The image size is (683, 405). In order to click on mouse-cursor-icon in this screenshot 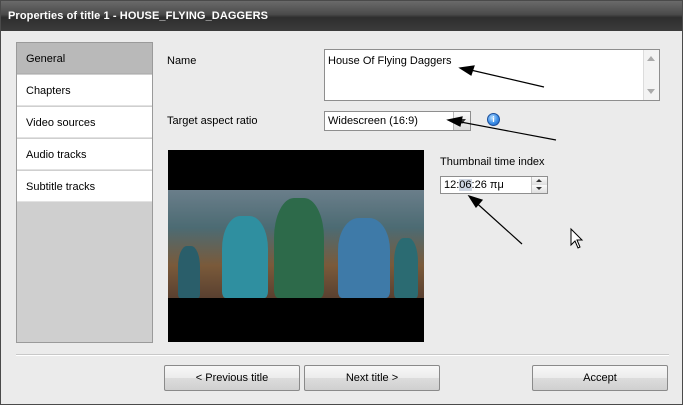, I will do `click(577, 238)`.